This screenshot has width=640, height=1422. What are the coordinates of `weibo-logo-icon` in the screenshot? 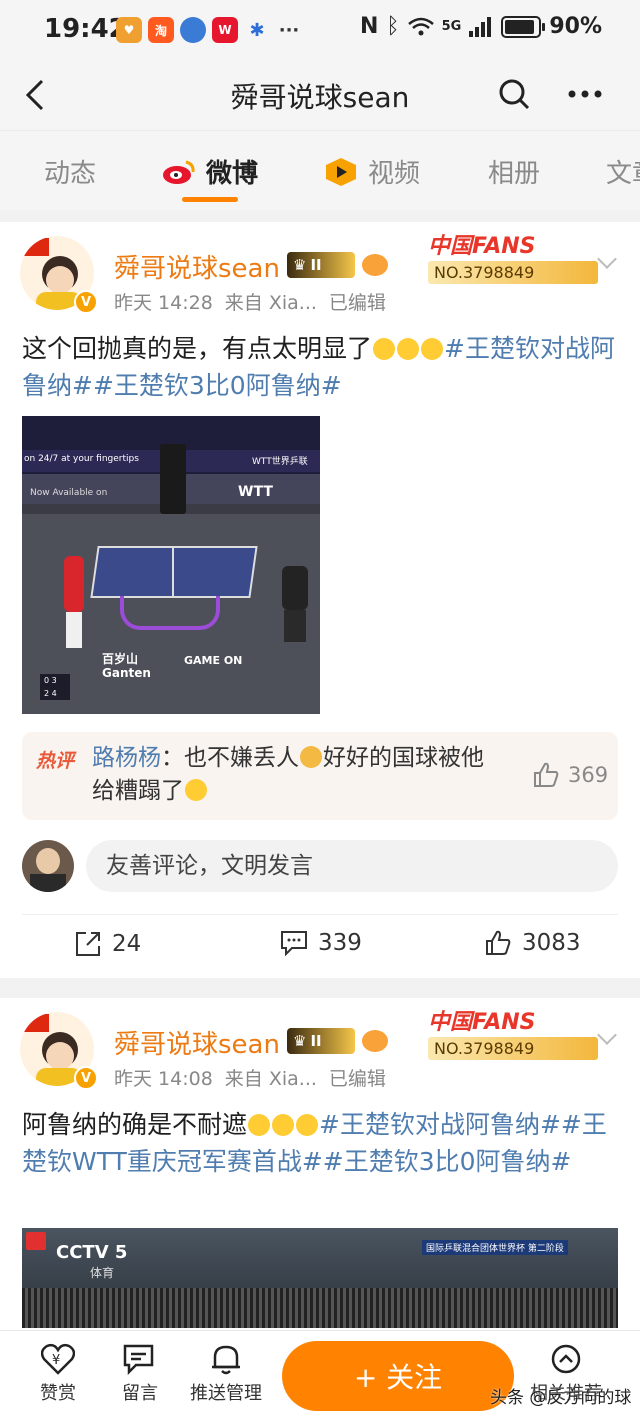 It's located at (179, 172).